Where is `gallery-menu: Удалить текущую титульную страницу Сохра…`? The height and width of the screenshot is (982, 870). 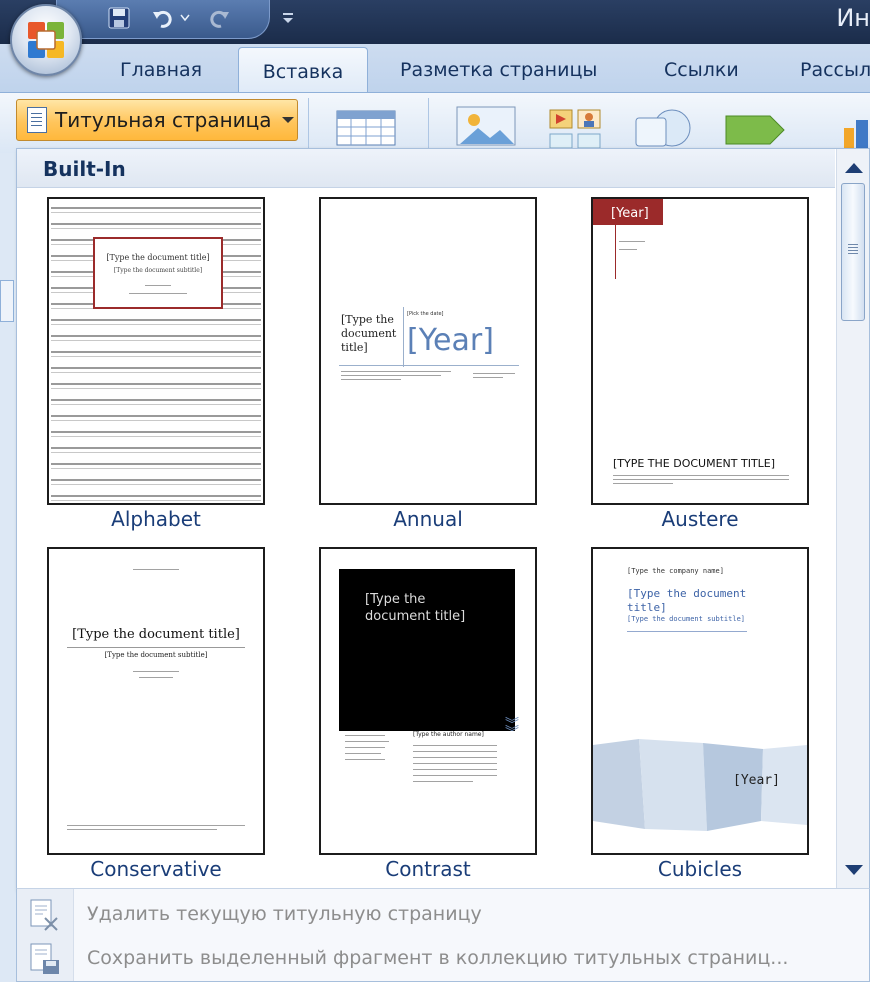
gallery-menu: Удалить текущую титульную страницу Сохра… is located at coordinates (443, 935).